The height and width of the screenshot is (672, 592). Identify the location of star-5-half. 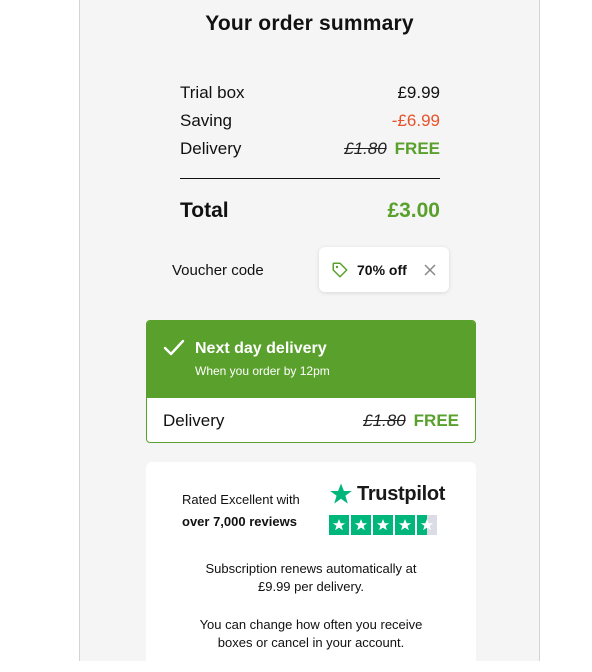
(427, 525).